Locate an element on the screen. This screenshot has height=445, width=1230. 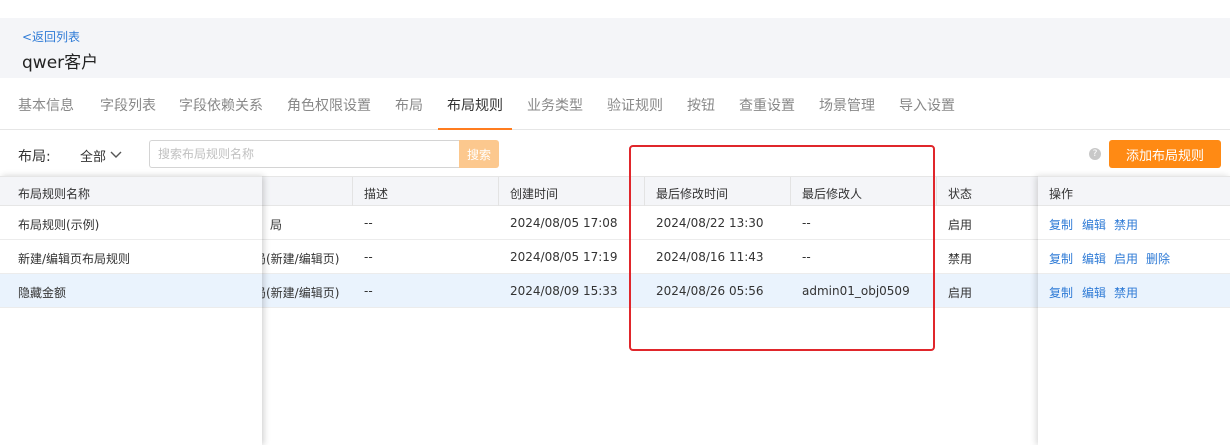
table-header: 操作 is located at coordinates (1134, 191).